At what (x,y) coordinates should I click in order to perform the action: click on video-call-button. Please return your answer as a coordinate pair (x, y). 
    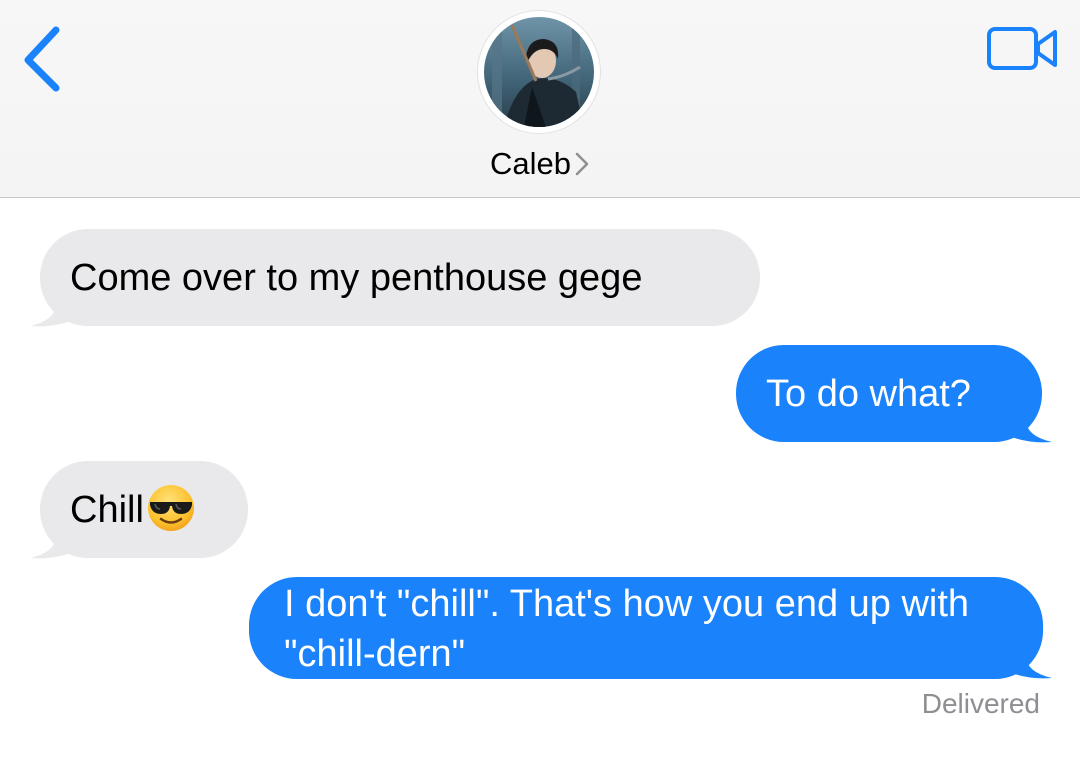
    Looking at the image, I should click on (1023, 49).